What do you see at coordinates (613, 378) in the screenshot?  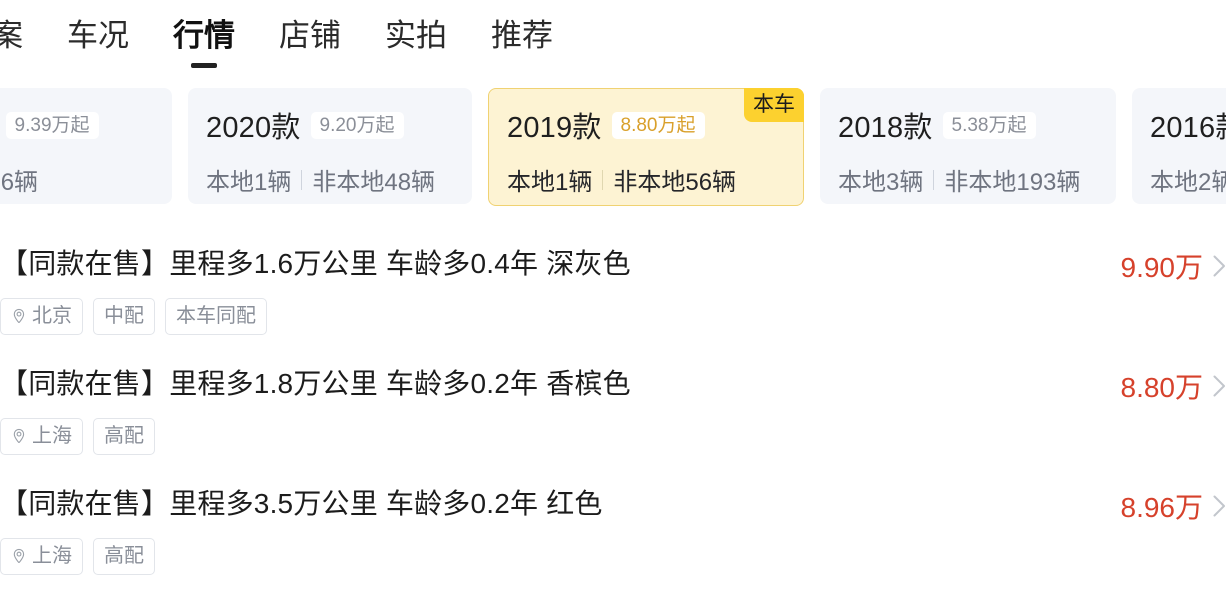 I see `listing-title: 【同款在售】里程多1.8万公里 车龄多0.2年 香槟色` at bounding box center [613, 378].